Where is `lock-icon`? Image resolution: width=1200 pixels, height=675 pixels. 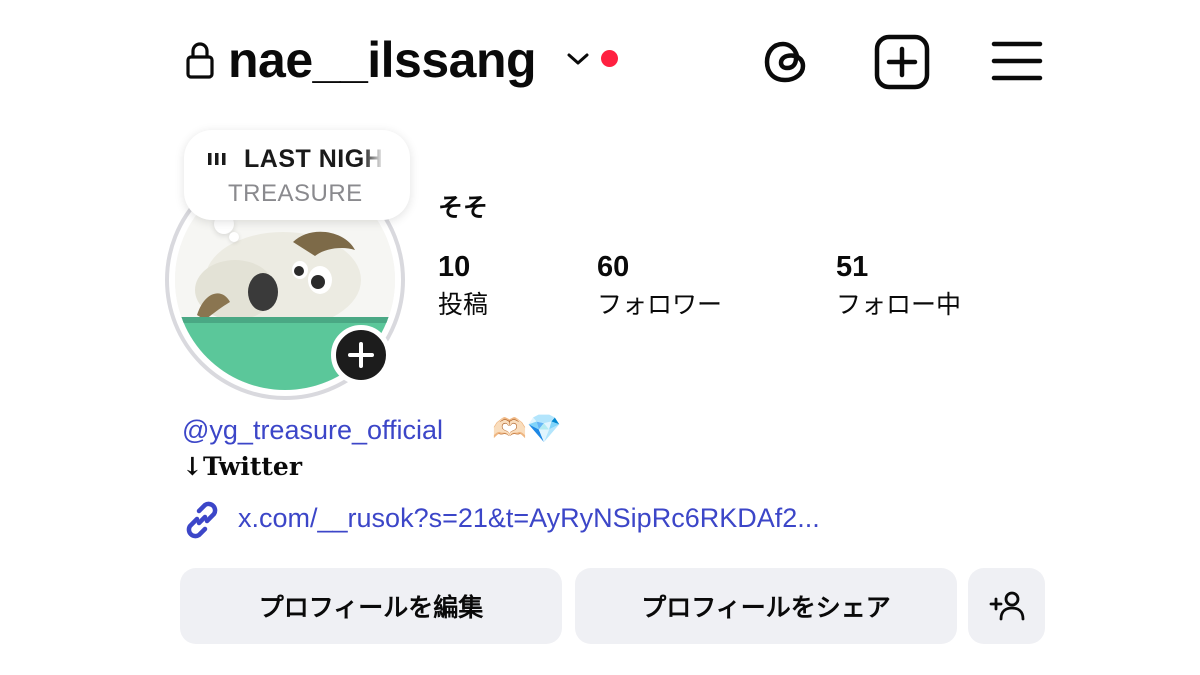 lock-icon is located at coordinates (200, 60).